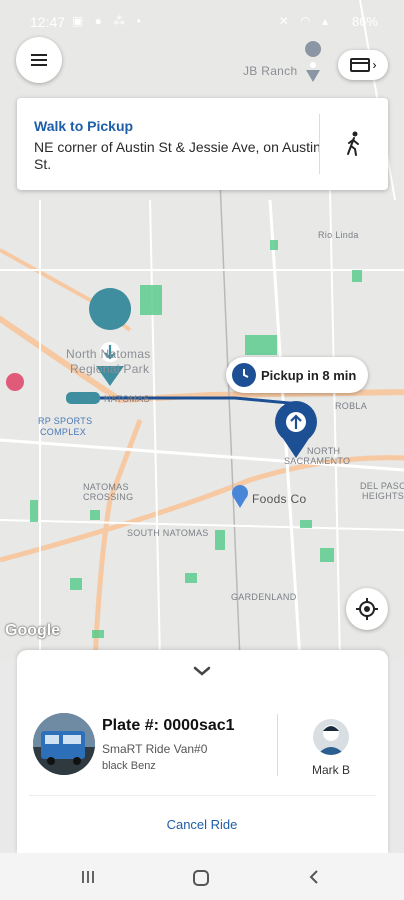 The height and width of the screenshot is (900, 404). I want to click on clock-icon, so click(244, 375).